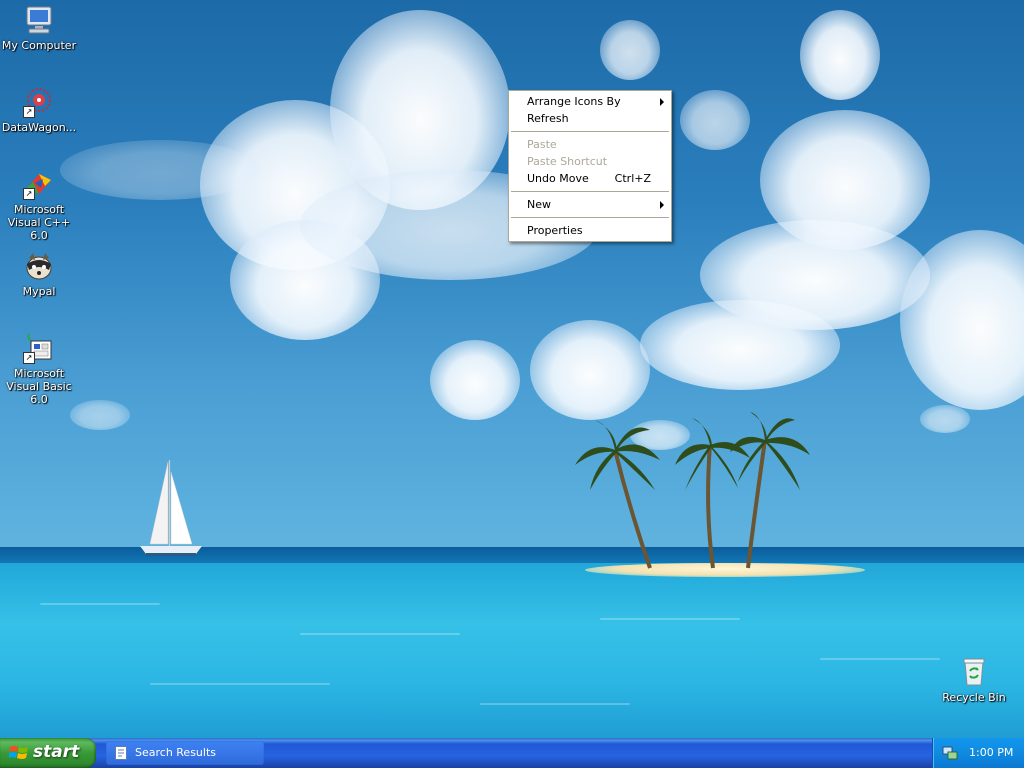 The height and width of the screenshot is (768, 1024). I want to click on search-results-icon, so click(121, 753).